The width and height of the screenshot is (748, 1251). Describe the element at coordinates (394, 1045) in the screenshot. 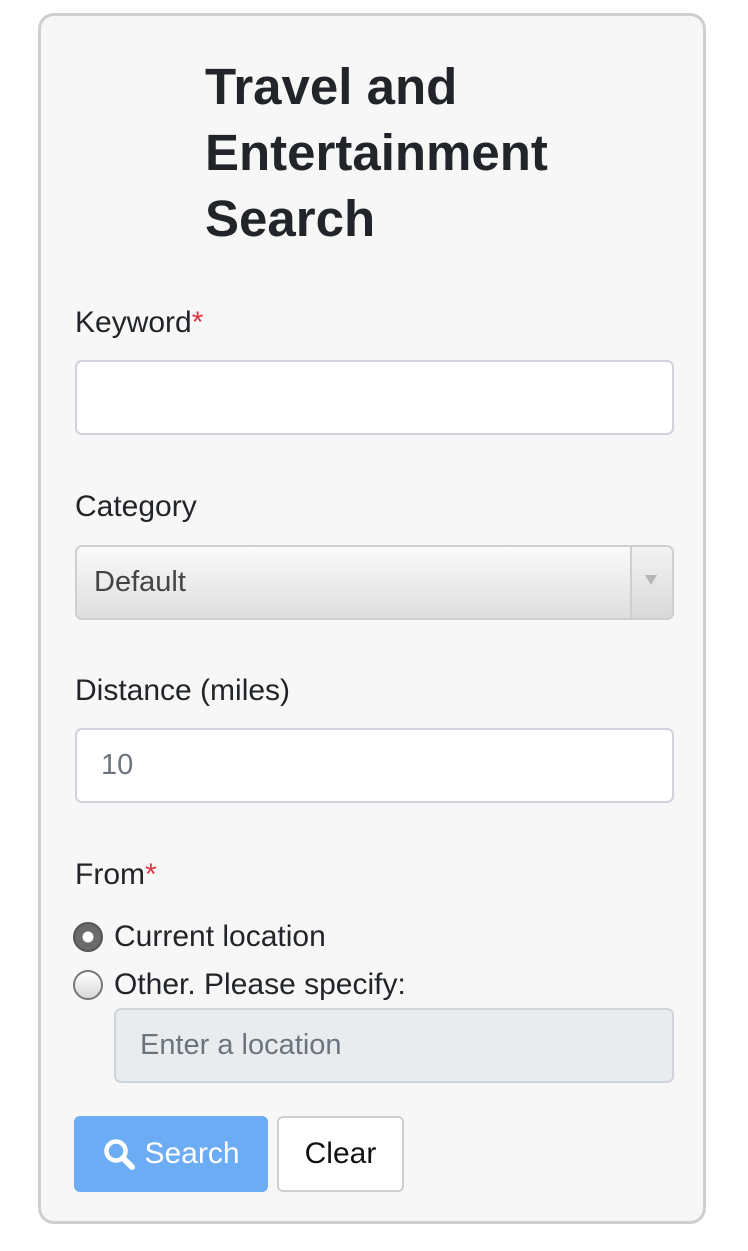

I see `location-input` at that location.